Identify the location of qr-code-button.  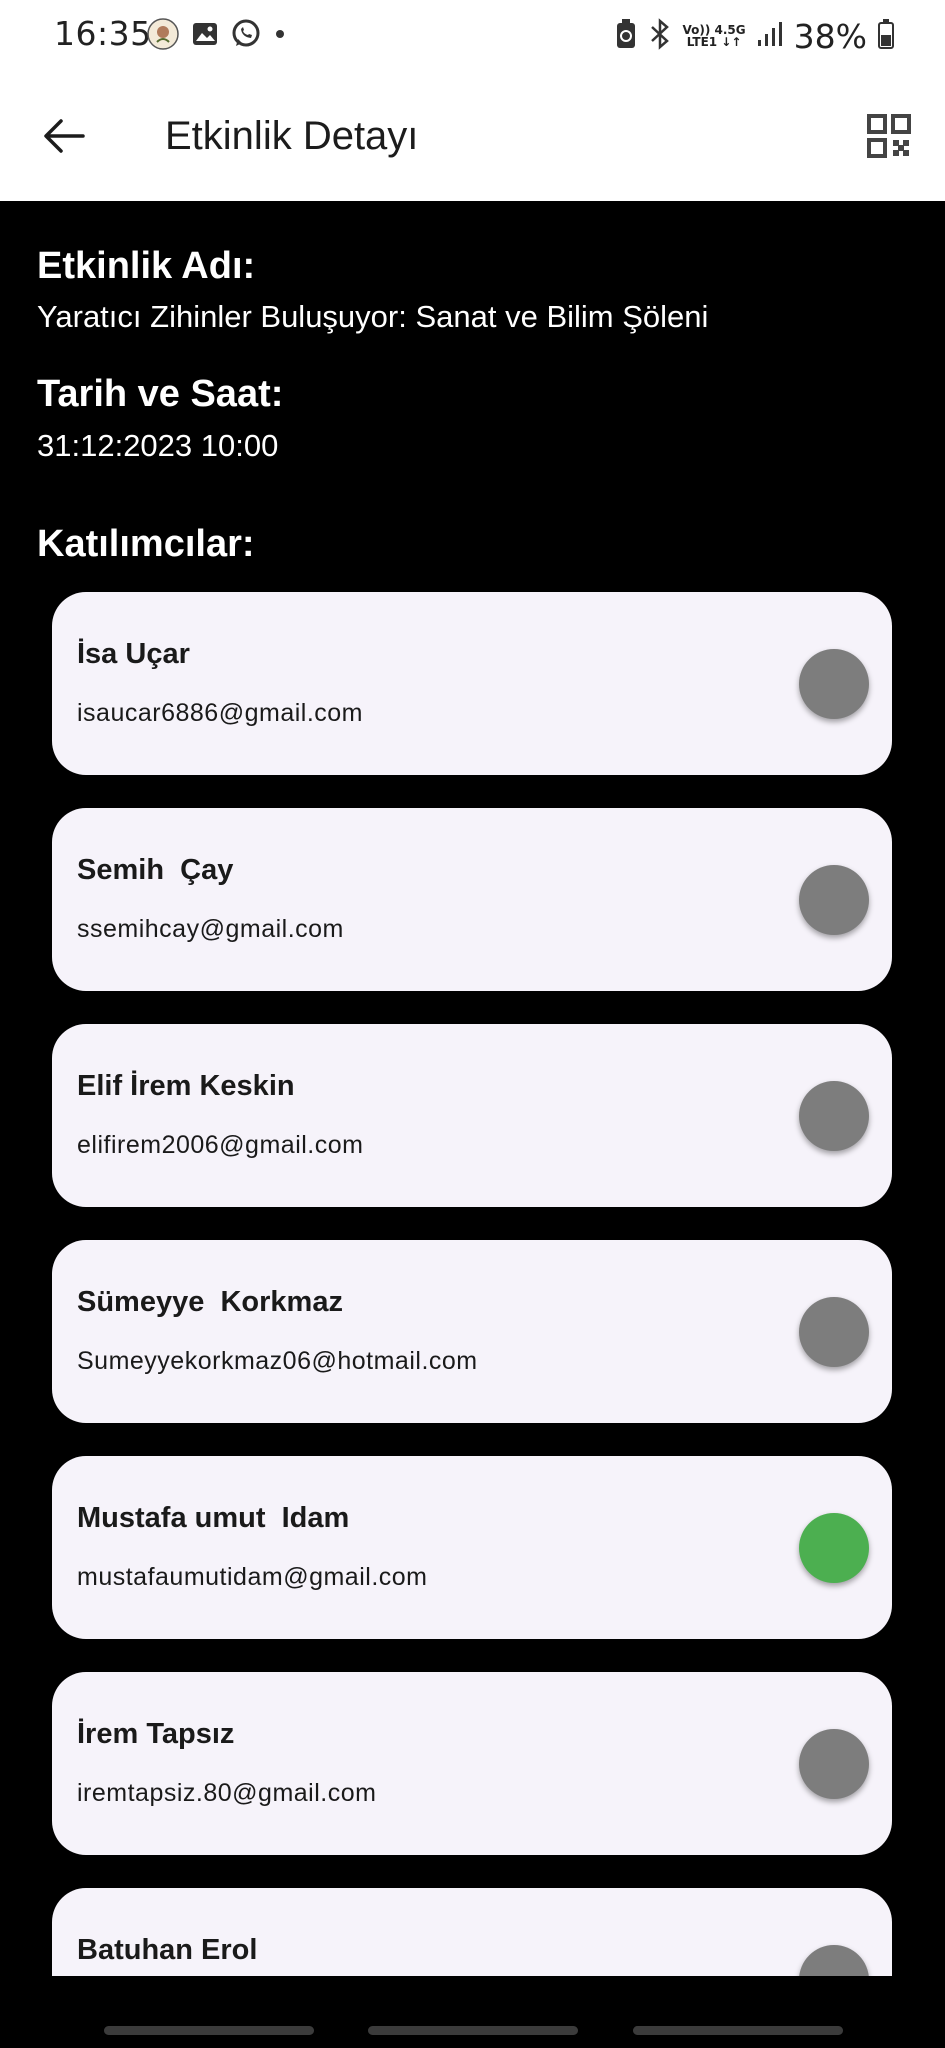
(889, 138).